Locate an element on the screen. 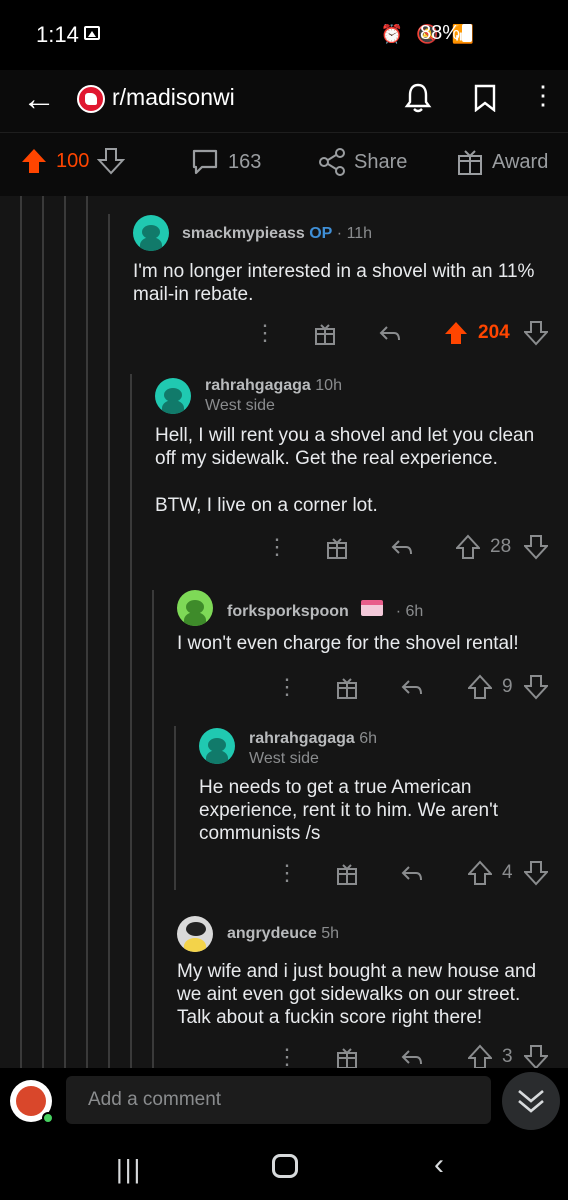 The height and width of the screenshot is (1200, 568). post-vote: 100 is located at coordinates (73, 161).